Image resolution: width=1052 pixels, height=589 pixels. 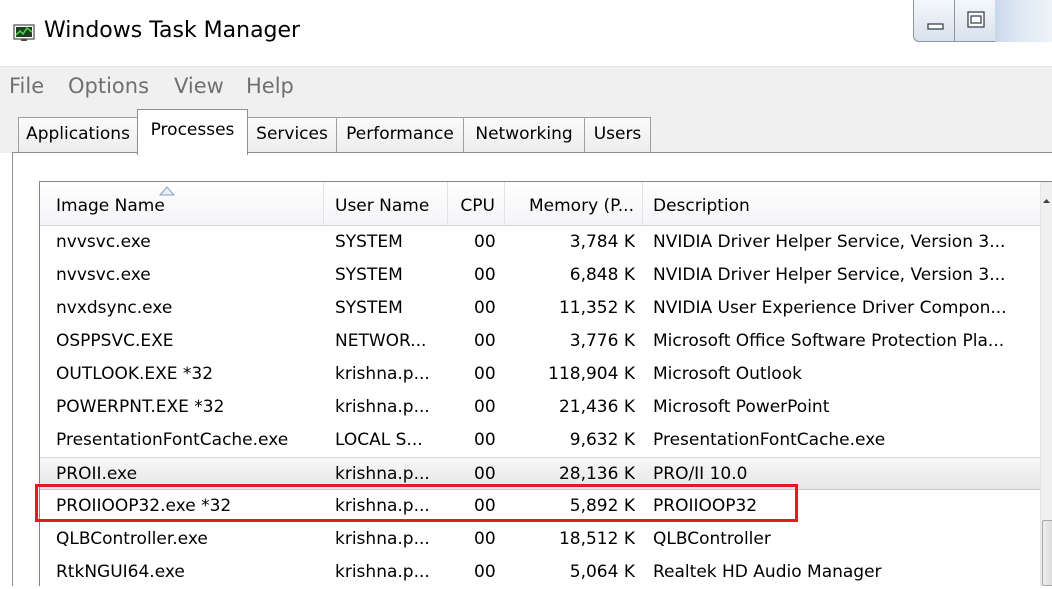 What do you see at coordinates (78, 135) in the screenshot?
I see `tab-applications: Applications` at bounding box center [78, 135].